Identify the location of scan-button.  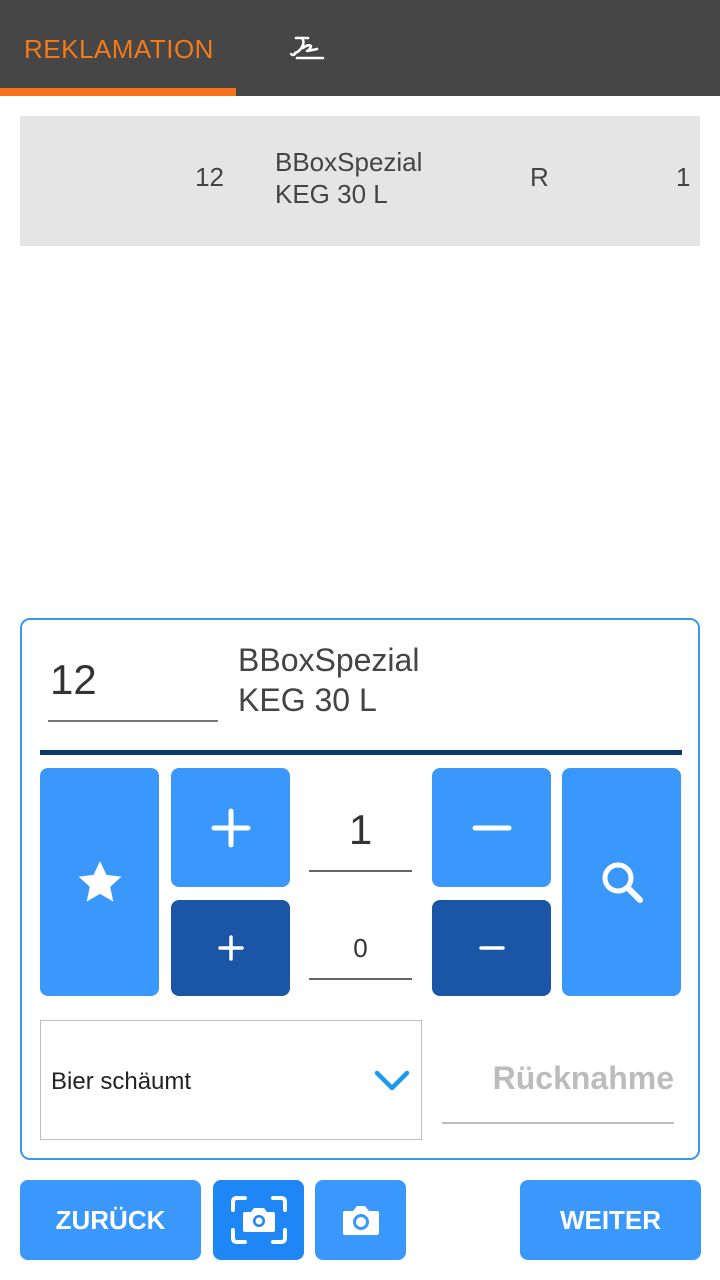
(258, 1220).